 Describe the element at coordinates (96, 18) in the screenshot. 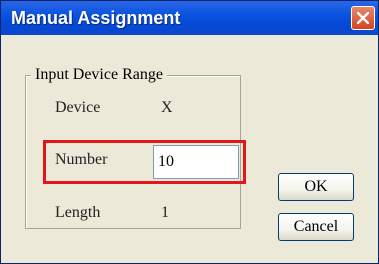

I see `dialog-title: Manual Assignment` at that location.